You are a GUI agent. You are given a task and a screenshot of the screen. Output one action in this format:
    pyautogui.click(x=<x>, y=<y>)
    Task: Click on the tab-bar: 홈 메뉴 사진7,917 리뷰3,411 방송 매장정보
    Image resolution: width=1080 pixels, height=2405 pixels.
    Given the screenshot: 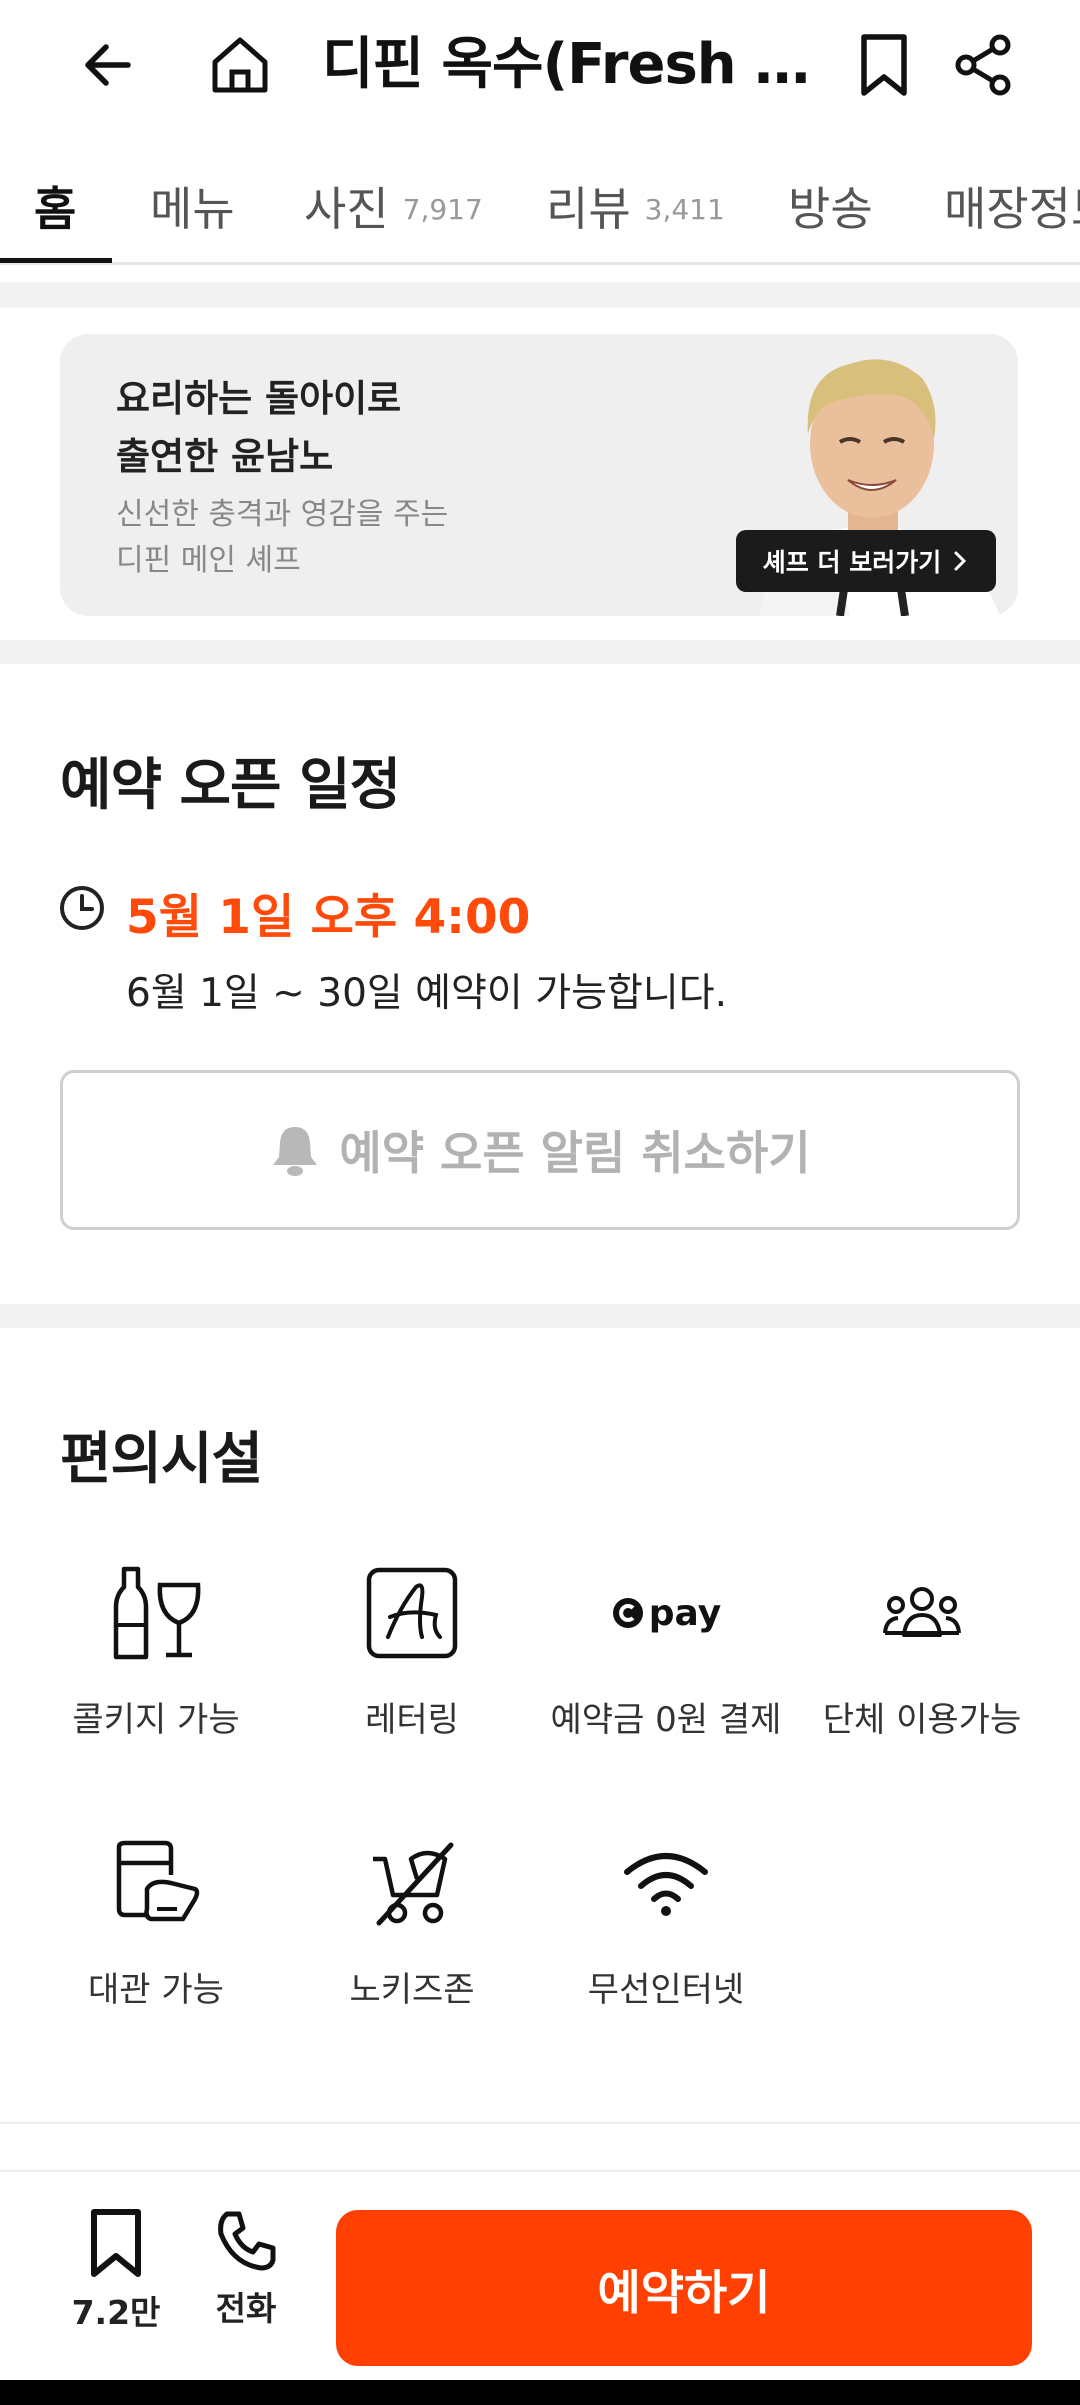 What is the action you would take?
    pyautogui.click(x=540, y=207)
    